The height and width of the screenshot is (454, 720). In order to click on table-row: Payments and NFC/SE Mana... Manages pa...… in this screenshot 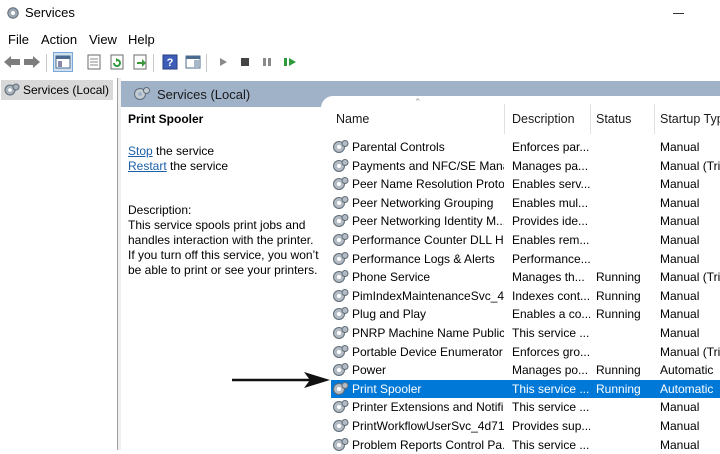, I will do `click(525, 166)`.